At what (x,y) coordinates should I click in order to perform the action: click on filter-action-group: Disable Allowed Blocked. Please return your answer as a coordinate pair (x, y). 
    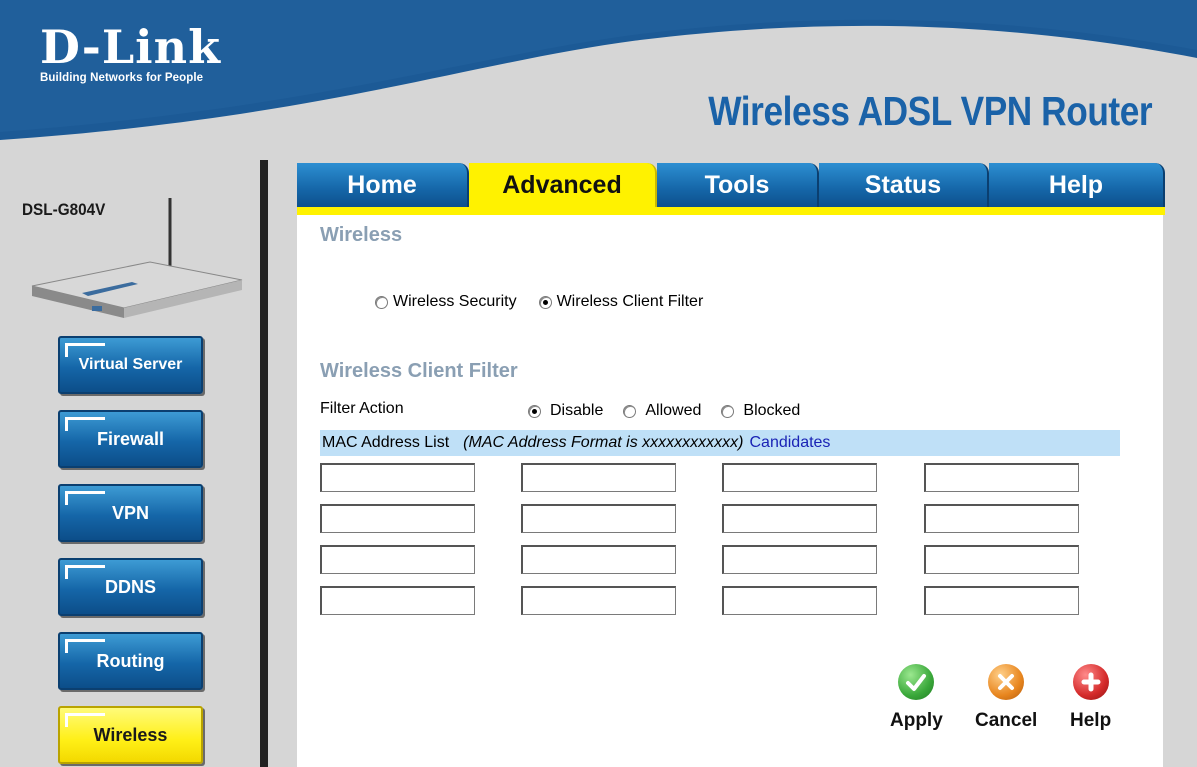
    Looking at the image, I should click on (664, 411).